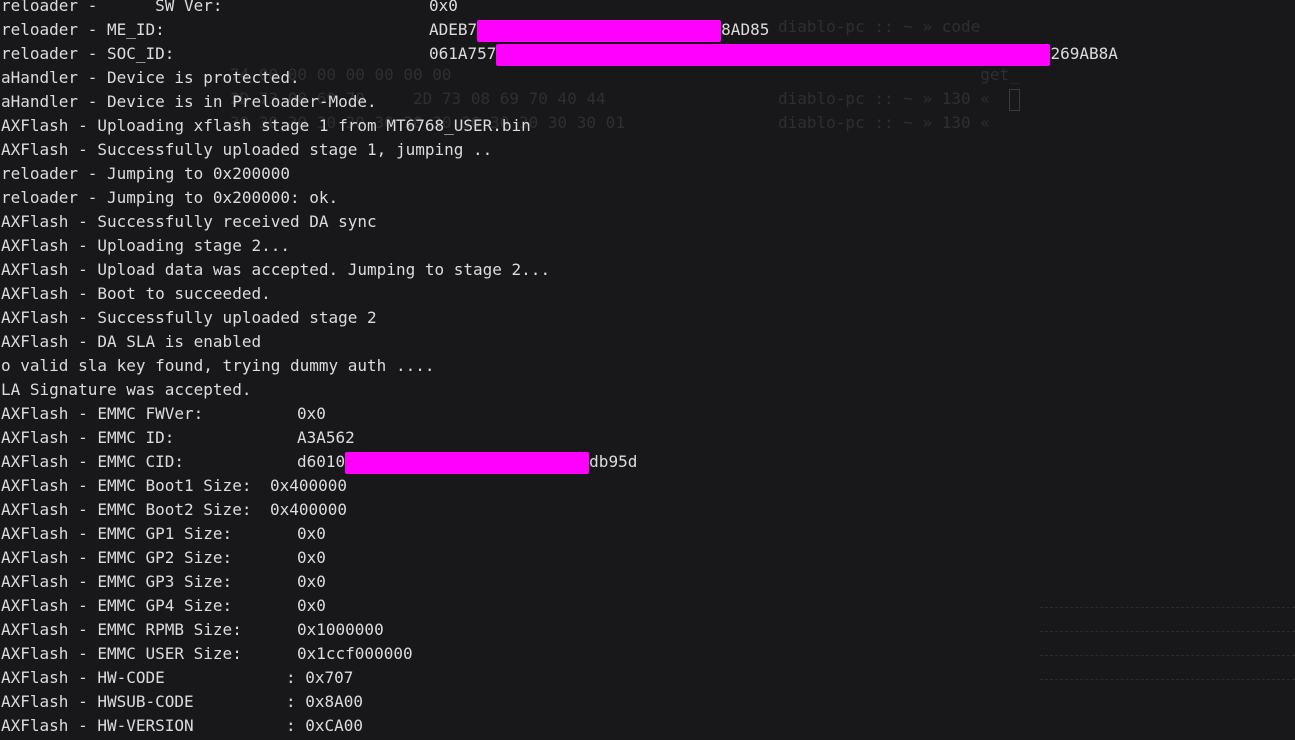 The image size is (1295, 740). I want to click on background-line: get_, so click(898, 74).